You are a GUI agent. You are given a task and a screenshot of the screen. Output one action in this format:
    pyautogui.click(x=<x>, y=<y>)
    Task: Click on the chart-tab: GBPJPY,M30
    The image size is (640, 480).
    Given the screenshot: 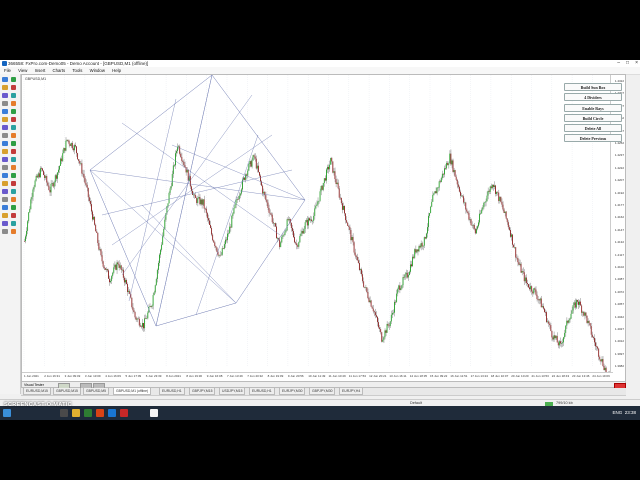 What is the action you would take?
    pyautogui.click(x=322, y=391)
    